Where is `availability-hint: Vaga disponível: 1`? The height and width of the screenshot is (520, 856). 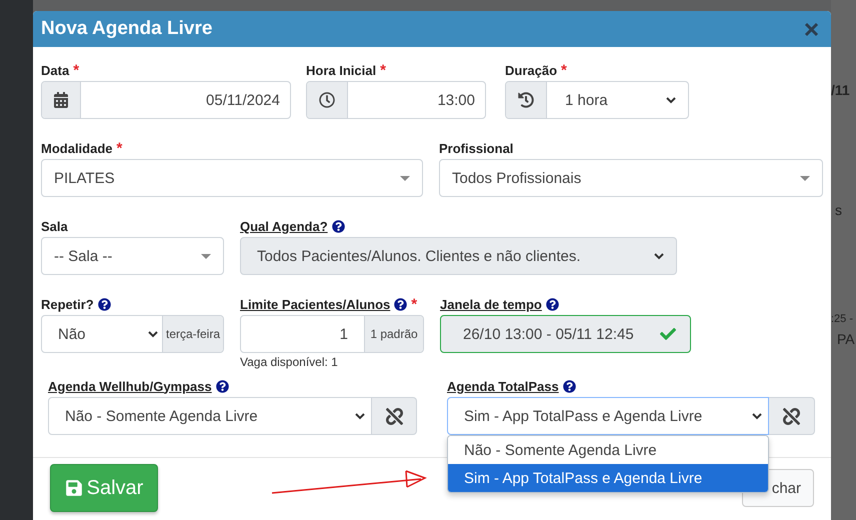 availability-hint: Vaga disponível: 1 is located at coordinates (289, 362).